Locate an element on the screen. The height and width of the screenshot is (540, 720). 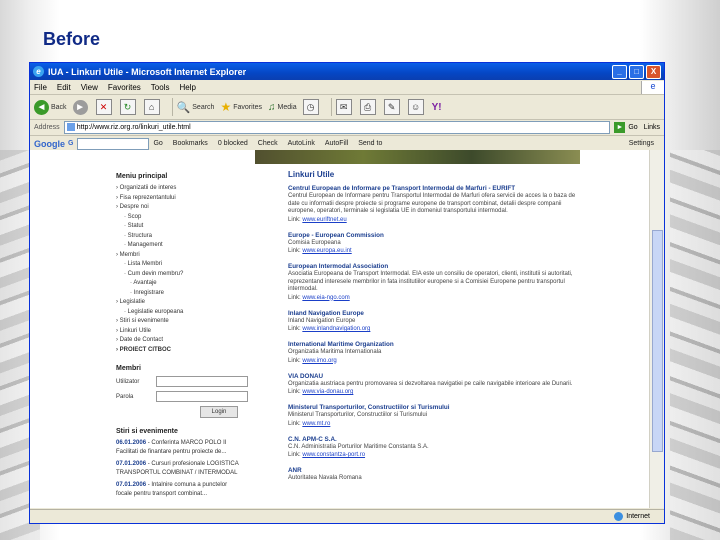
sidebar-item: › Date de Contact is located at coordinates (186, 341).